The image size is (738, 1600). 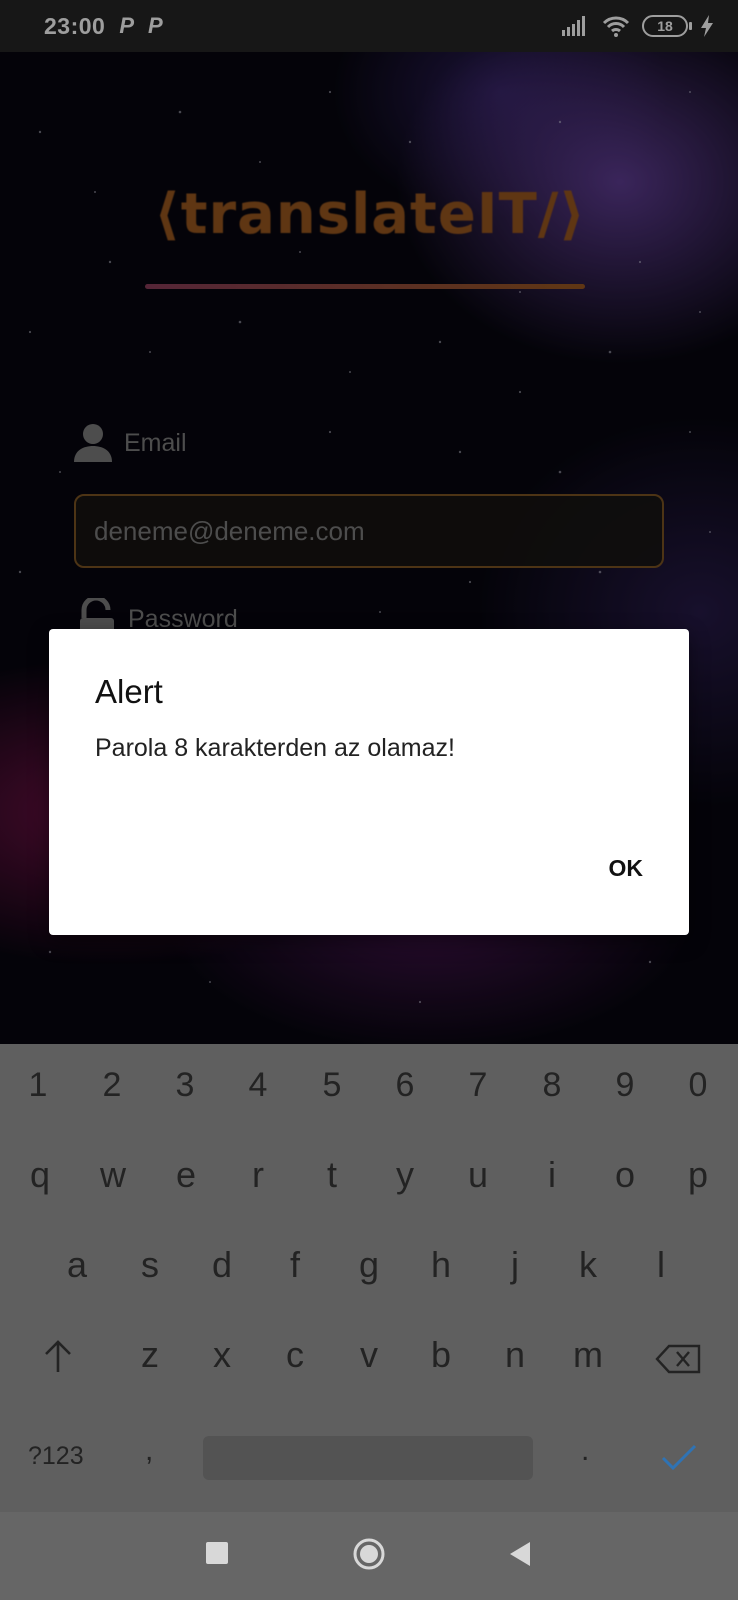 What do you see at coordinates (332, 1175) in the screenshot?
I see `key-t: t` at bounding box center [332, 1175].